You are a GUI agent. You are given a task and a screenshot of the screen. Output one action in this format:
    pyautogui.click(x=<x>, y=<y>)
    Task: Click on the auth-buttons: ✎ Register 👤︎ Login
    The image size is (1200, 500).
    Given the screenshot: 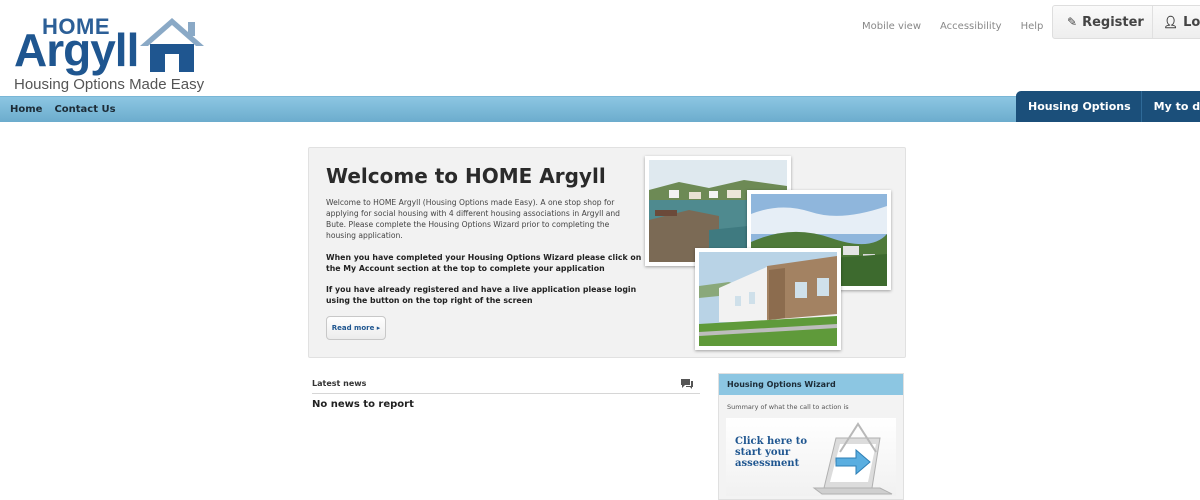 What is the action you would take?
    pyautogui.click(x=1126, y=22)
    